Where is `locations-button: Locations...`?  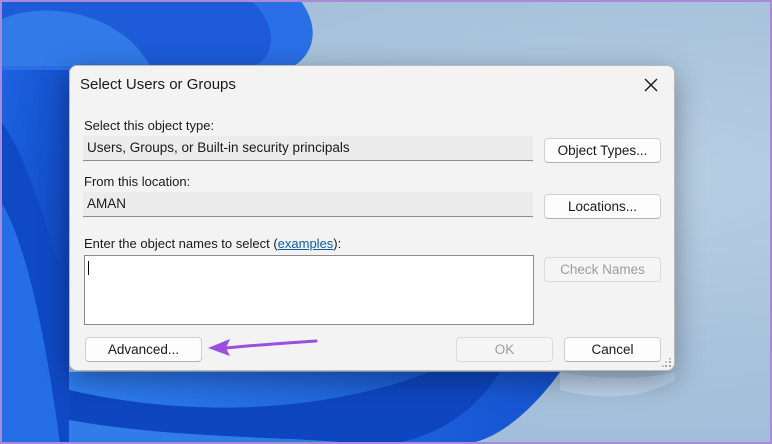
locations-button: Locations... is located at coordinates (602, 206).